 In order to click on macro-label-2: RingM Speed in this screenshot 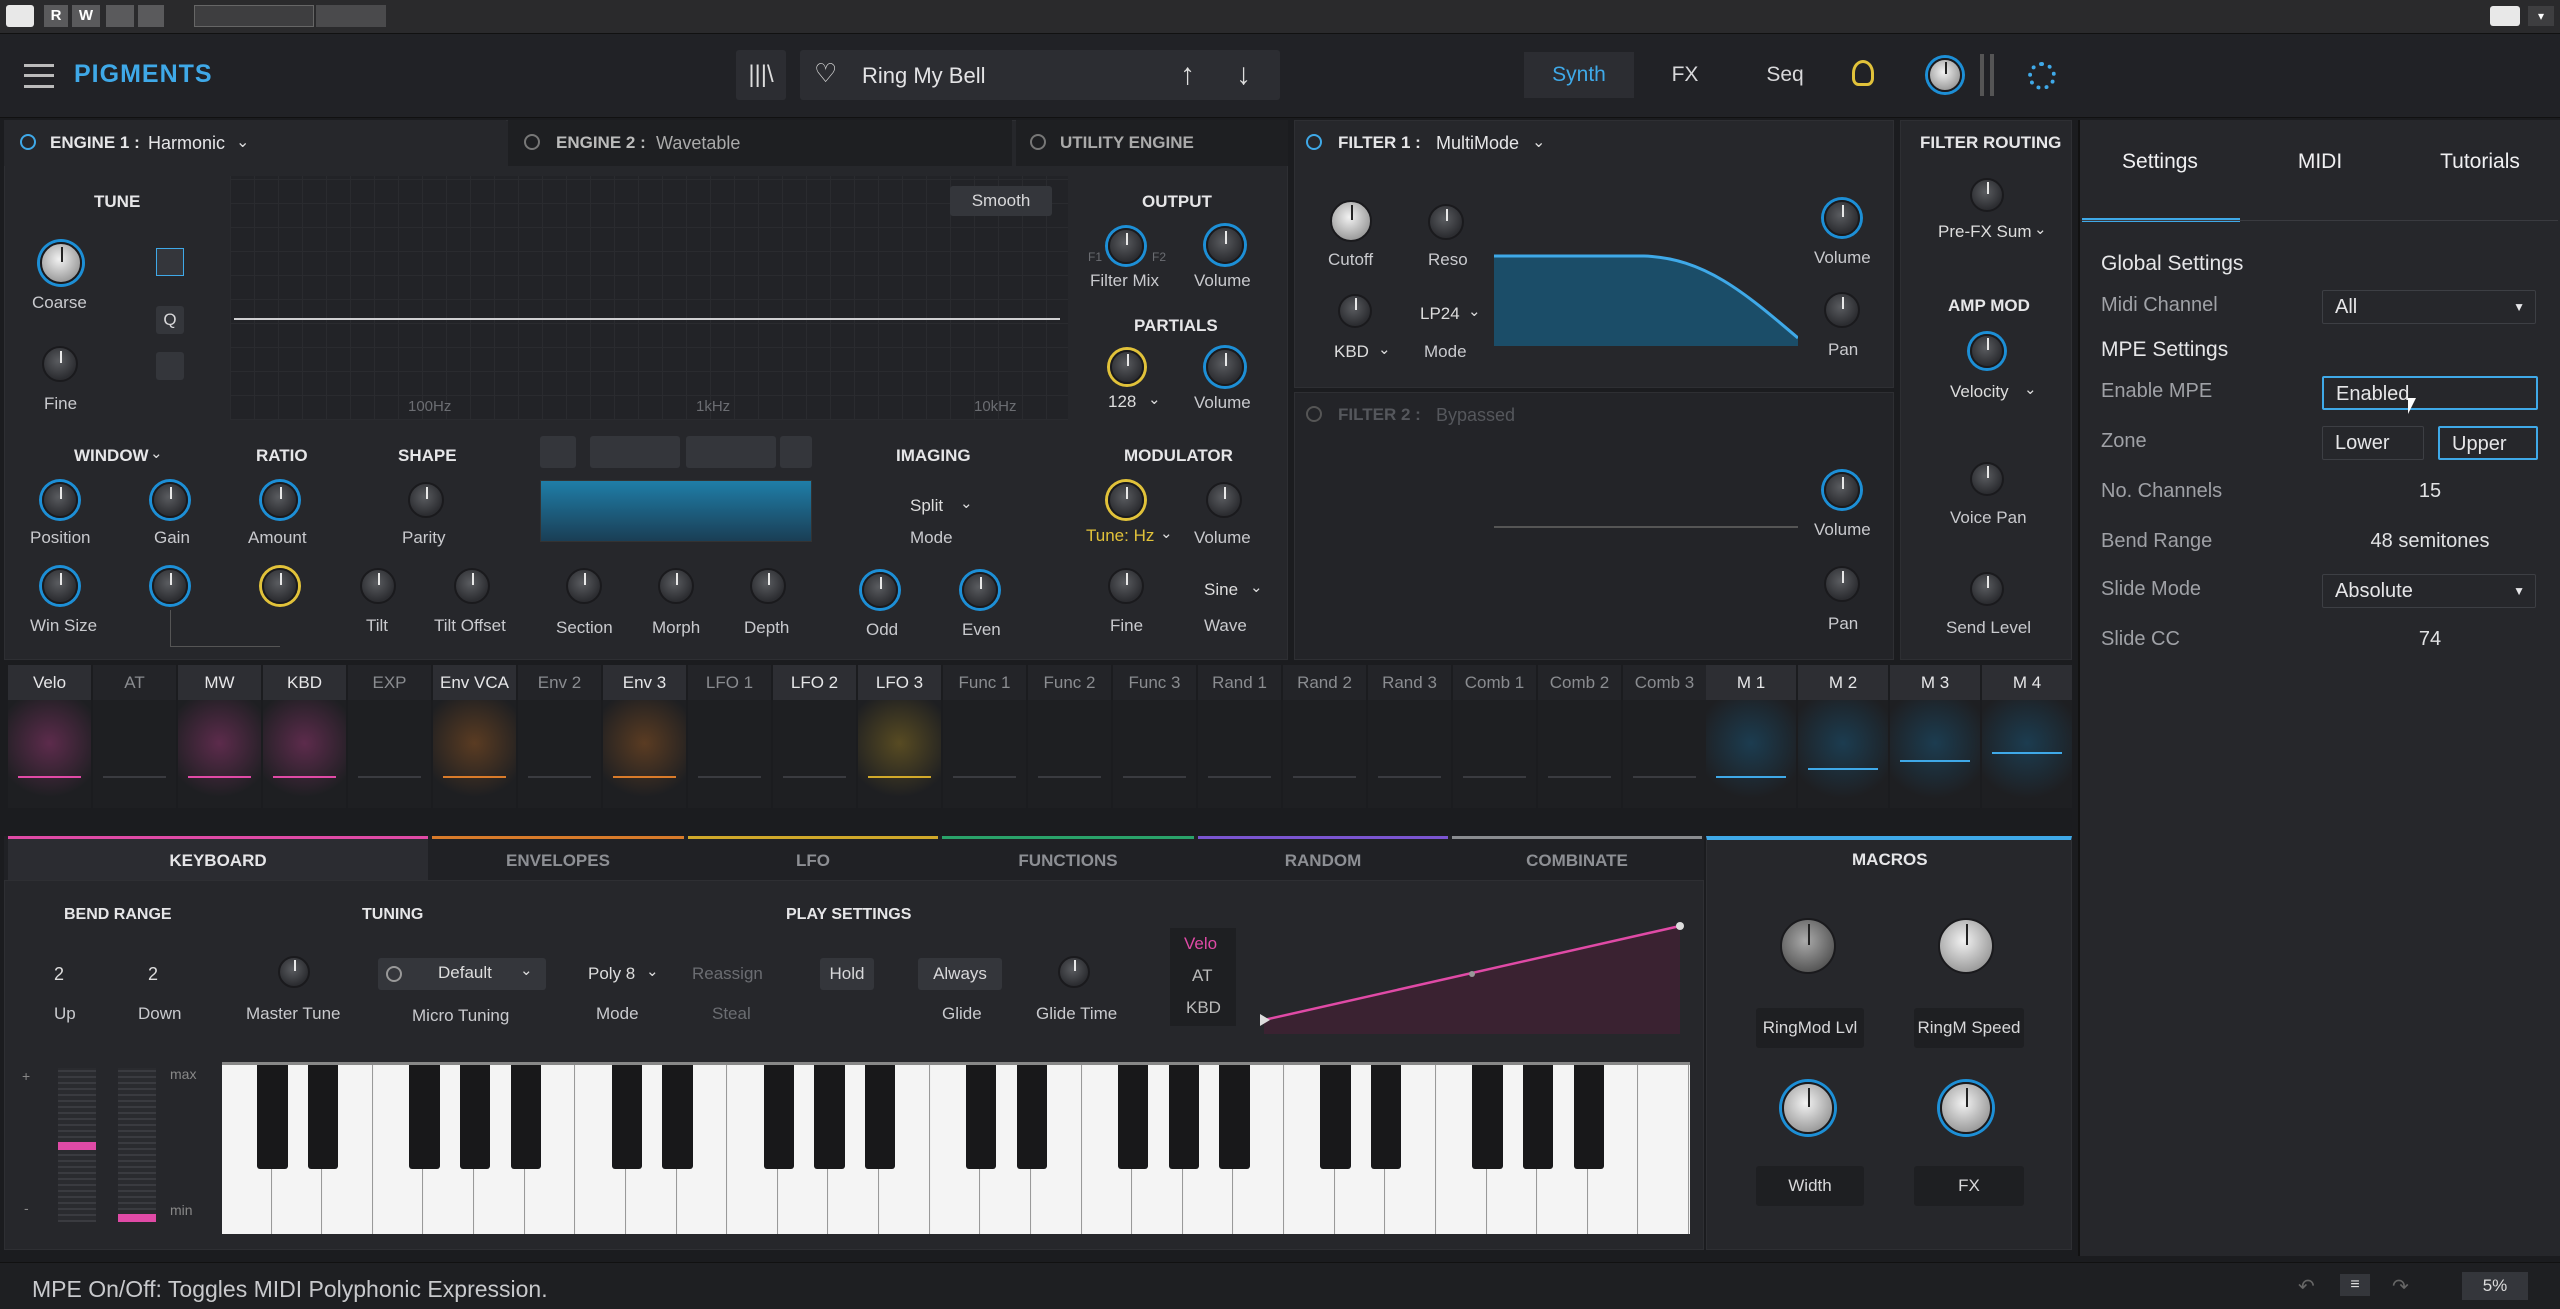, I will do `click(1969, 1028)`.